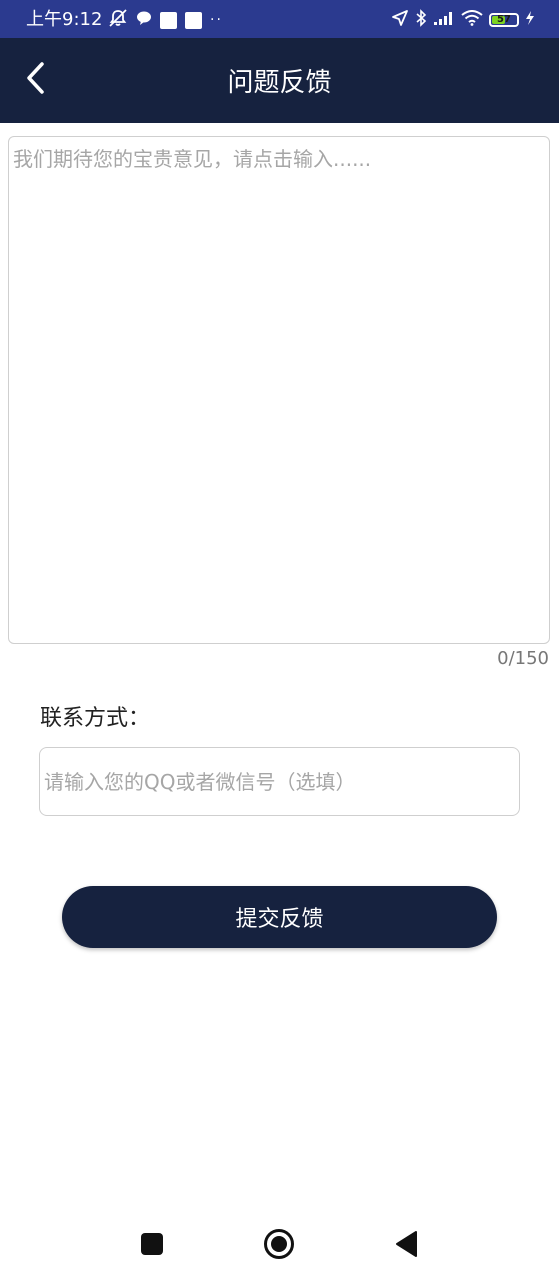  I want to click on home-button, so click(279, 1246).